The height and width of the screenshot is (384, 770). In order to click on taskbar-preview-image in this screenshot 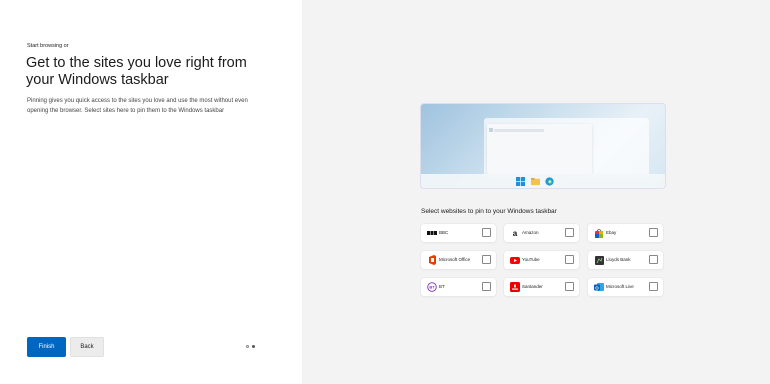, I will do `click(543, 146)`.